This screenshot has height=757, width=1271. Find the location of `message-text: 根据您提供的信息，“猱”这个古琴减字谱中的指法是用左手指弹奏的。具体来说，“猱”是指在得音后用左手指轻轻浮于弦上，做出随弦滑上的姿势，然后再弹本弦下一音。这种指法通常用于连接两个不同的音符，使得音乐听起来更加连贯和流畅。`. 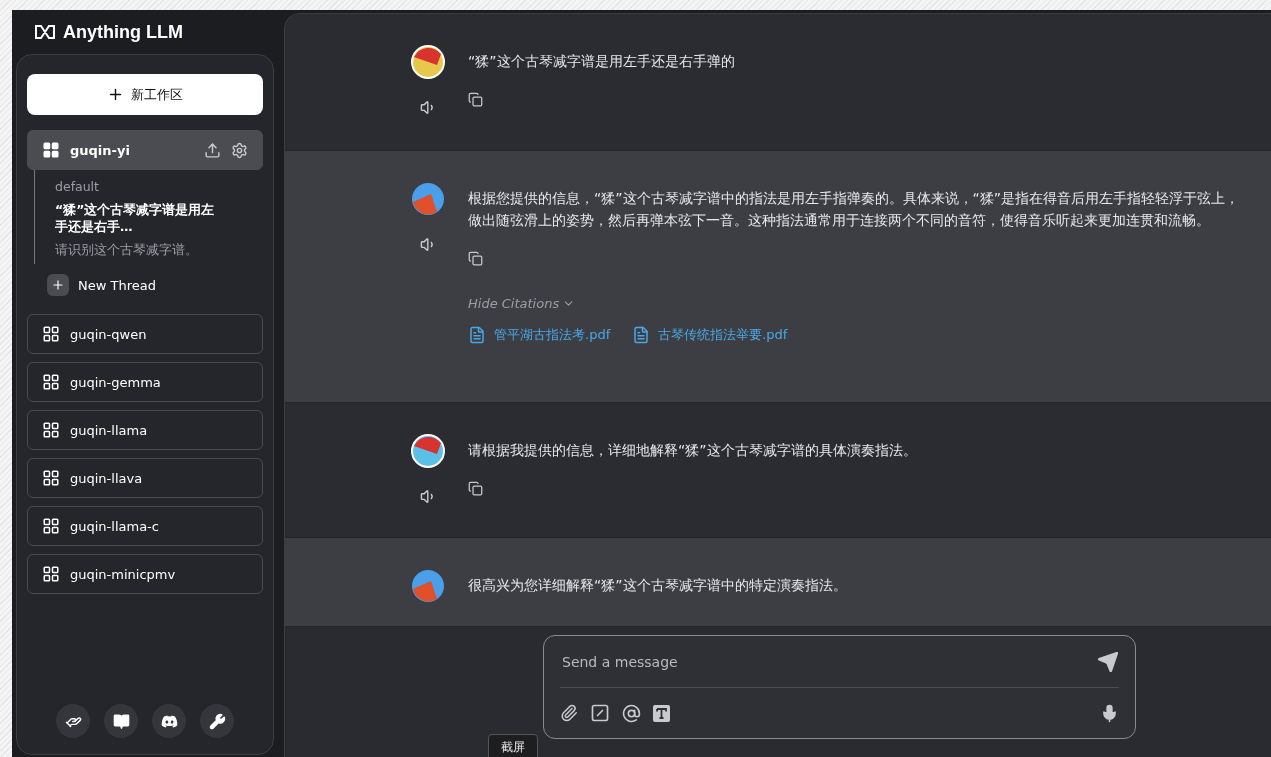

message-text: 根据您提供的信息，“猱”这个古琴减字谱中的指法是用左手指弹奏的。具体来说，“猱”是指在得音后用左手指轻轻浮于弦上，做出随弦滑上的姿势，然后再弹本弦下一音。这种指法通常用于连接两个不同的音符，使得音乐听起来更加连贯和流畅。 is located at coordinates (854, 209).